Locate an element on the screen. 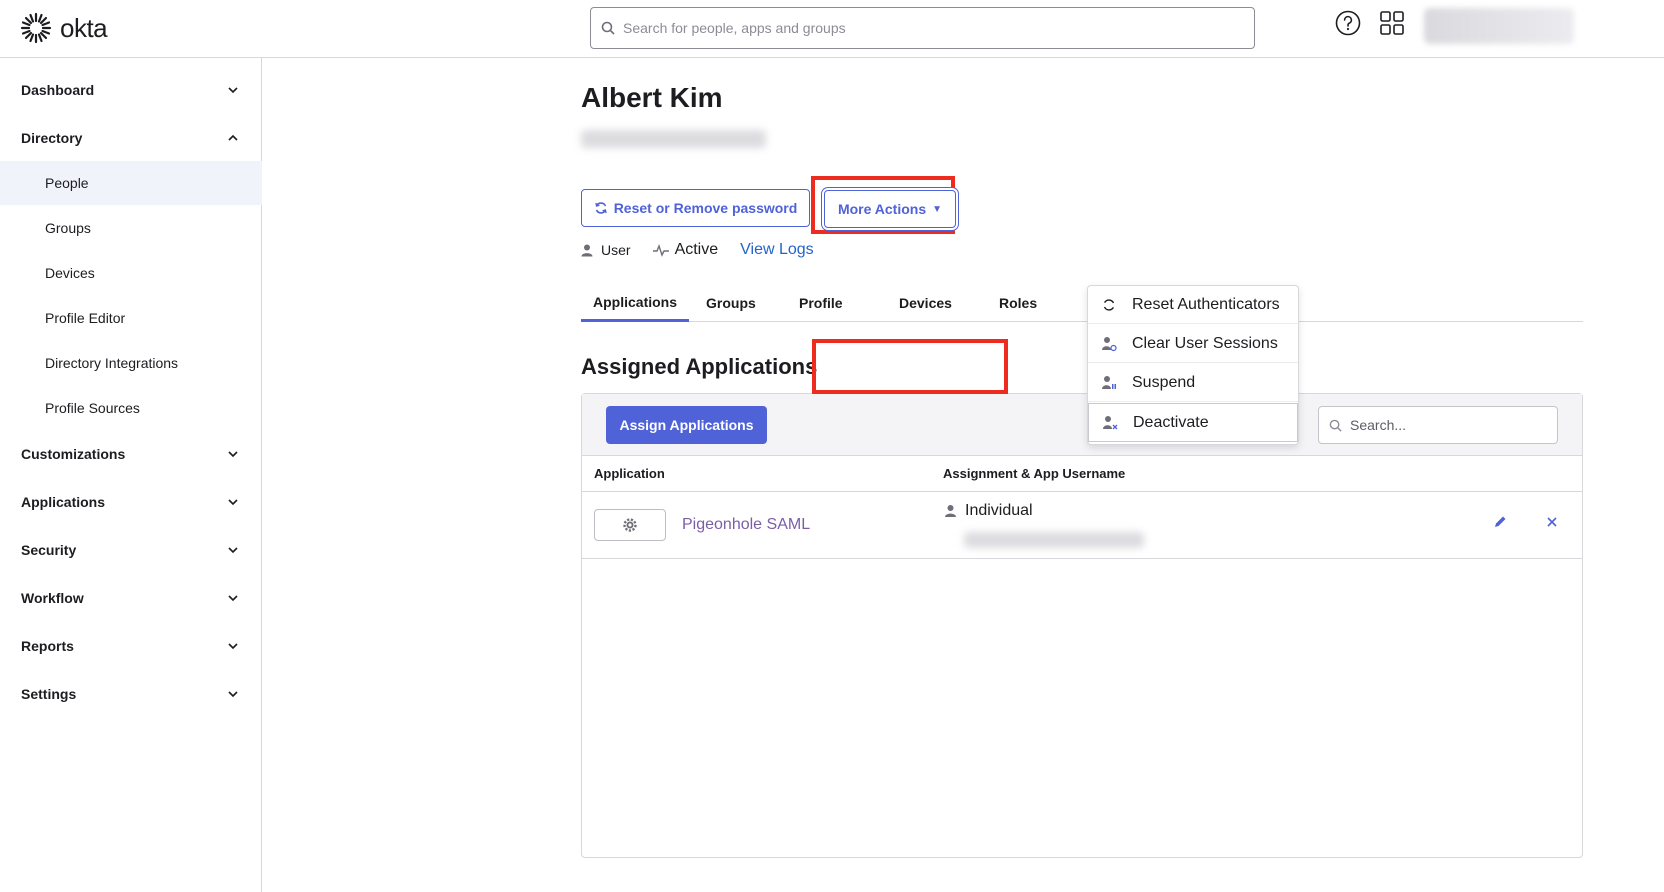  global-search-input is located at coordinates (923, 28).